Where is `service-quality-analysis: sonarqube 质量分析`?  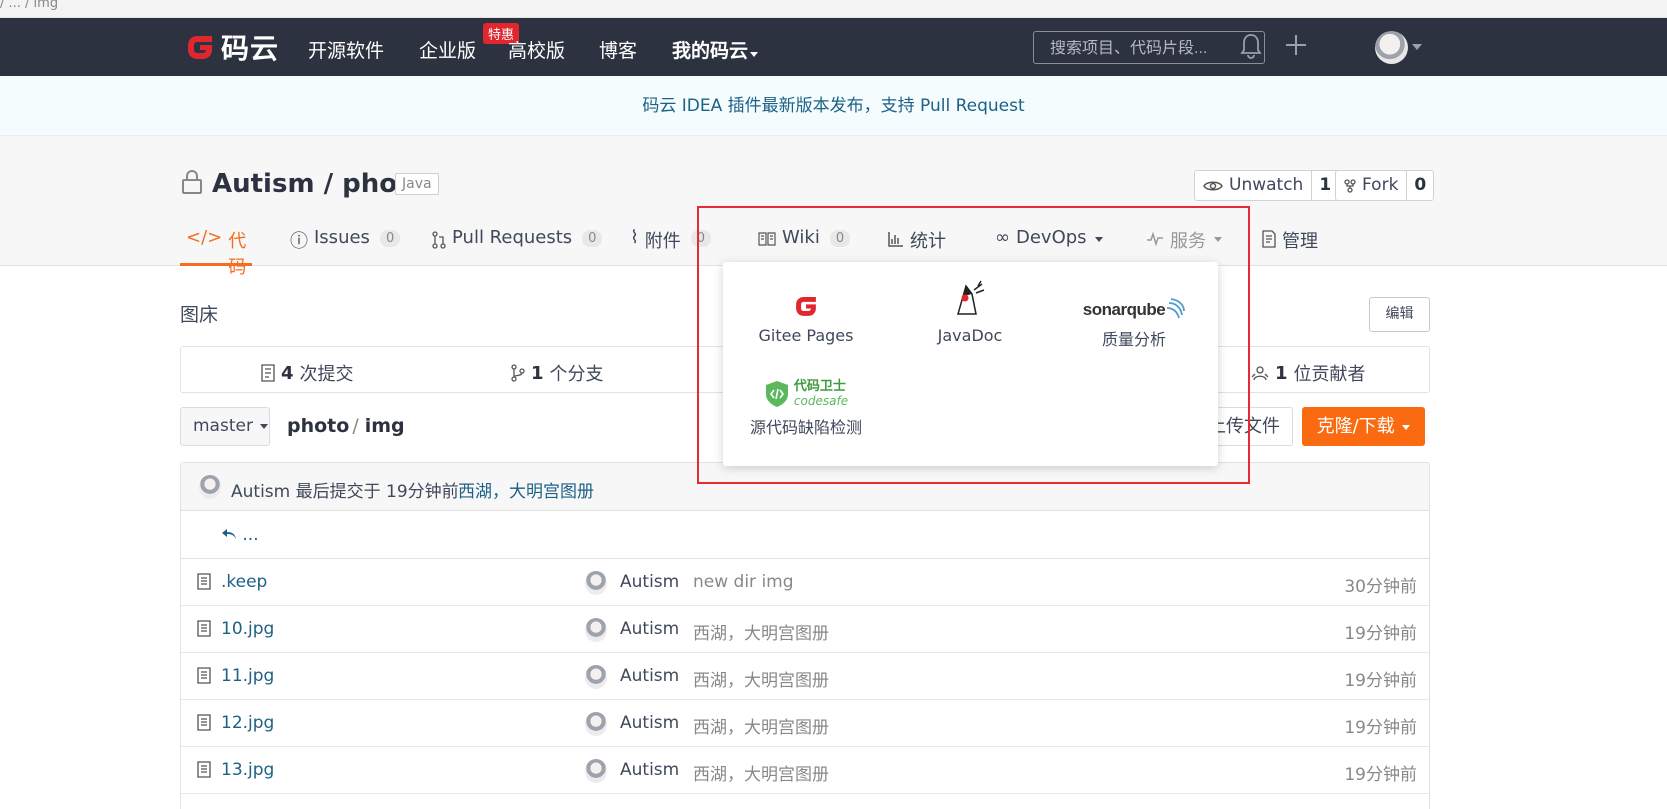 service-quality-analysis: sonarqube 质量分析 is located at coordinates (1134, 313).